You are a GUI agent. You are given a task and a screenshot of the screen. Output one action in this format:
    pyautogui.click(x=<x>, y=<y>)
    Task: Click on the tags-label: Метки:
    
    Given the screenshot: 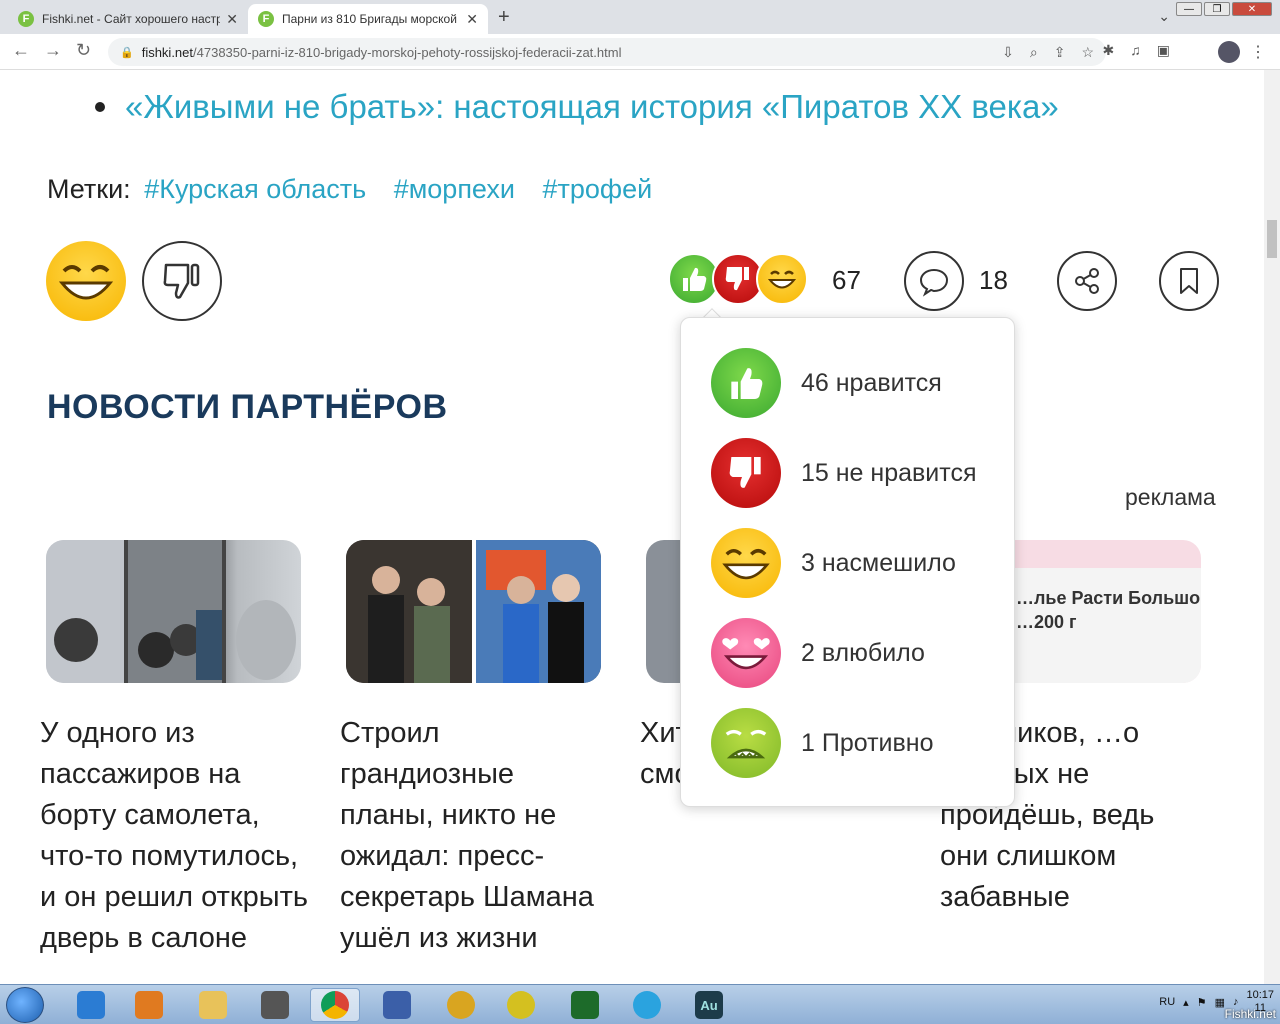 What is the action you would take?
    pyautogui.click(x=89, y=189)
    